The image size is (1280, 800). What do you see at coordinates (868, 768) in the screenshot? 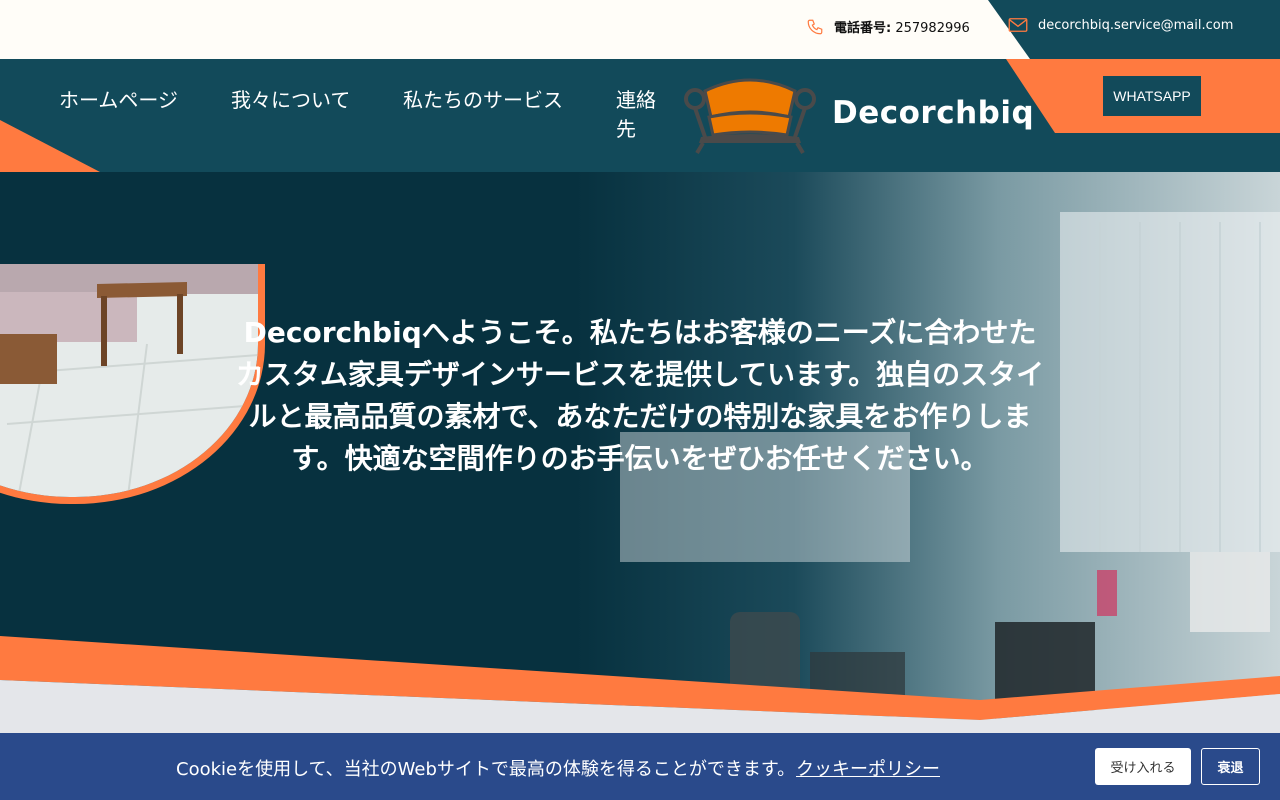
I see `cookie-policy-link: クッキーポリシー` at bounding box center [868, 768].